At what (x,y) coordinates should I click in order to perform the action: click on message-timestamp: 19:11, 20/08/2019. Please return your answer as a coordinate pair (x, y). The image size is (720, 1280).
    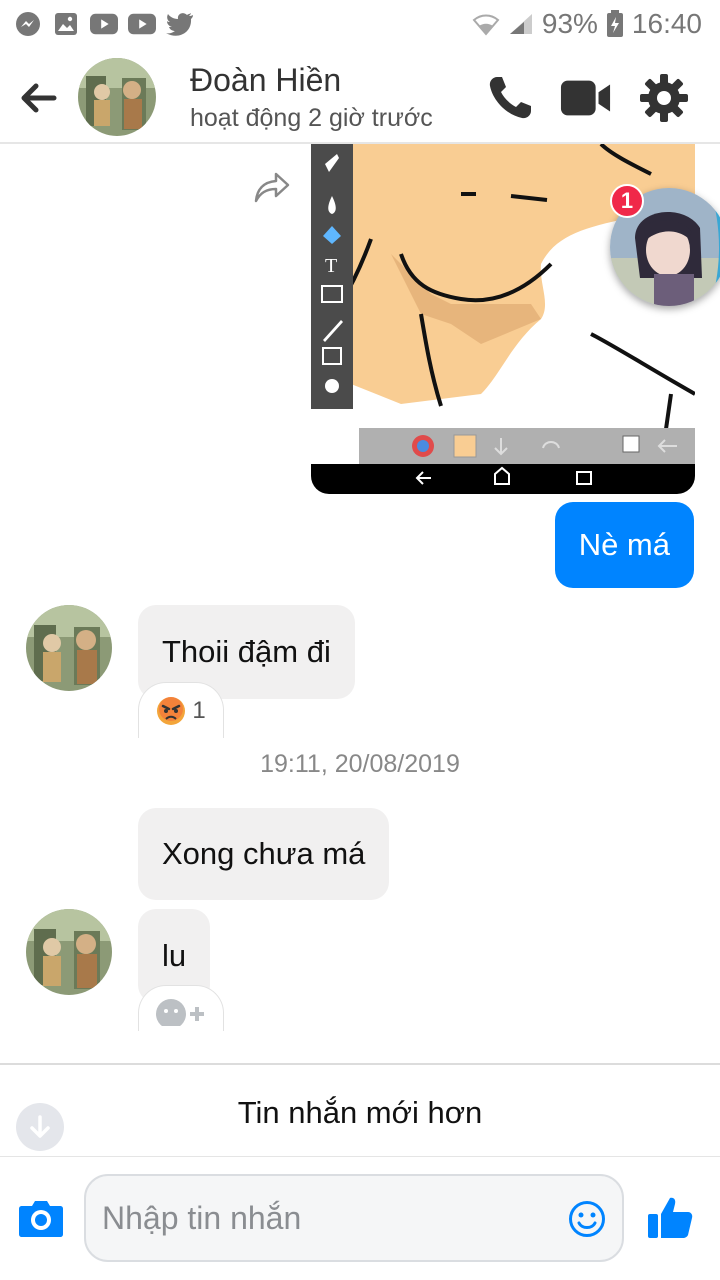
    Looking at the image, I should click on (360, 764).